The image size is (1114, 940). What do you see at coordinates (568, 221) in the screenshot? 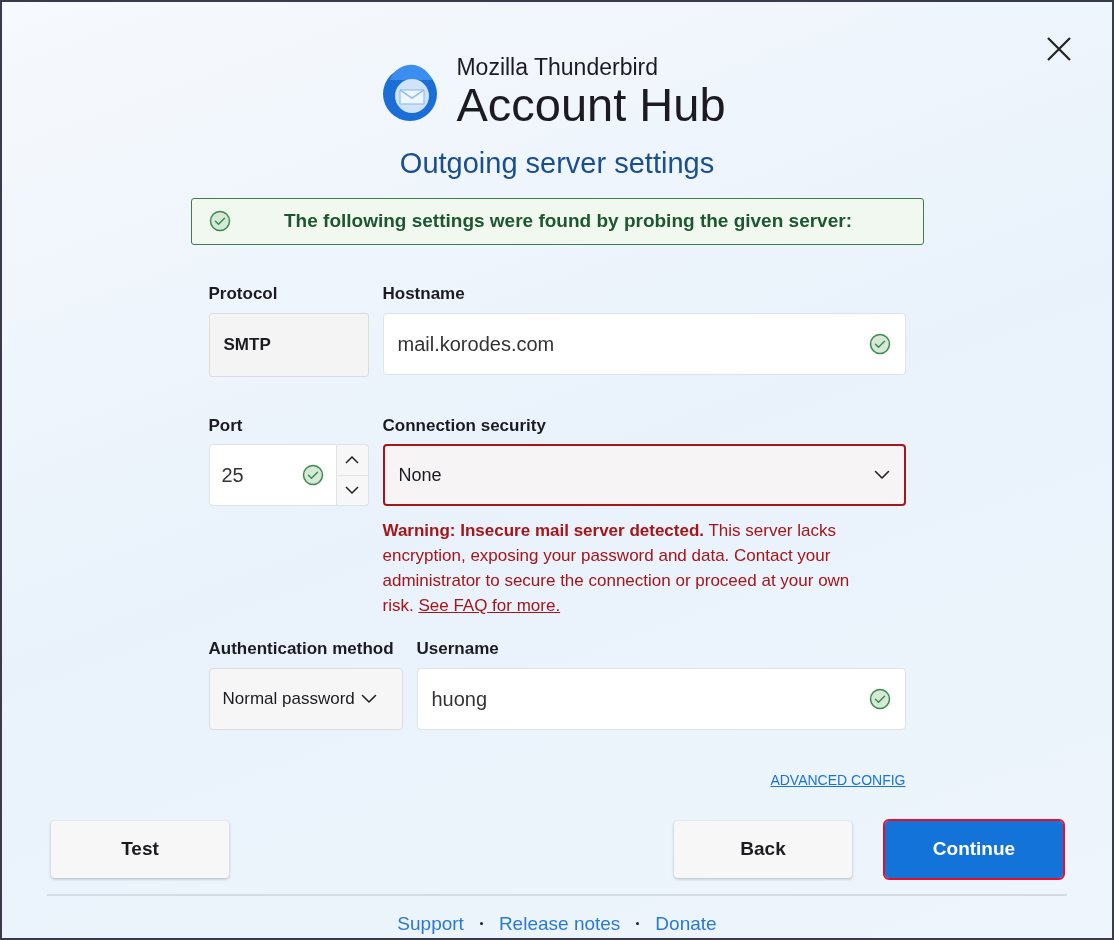
I see `banner-text: The following settings were found by probing the given server:` at bounding box center [568, 221].